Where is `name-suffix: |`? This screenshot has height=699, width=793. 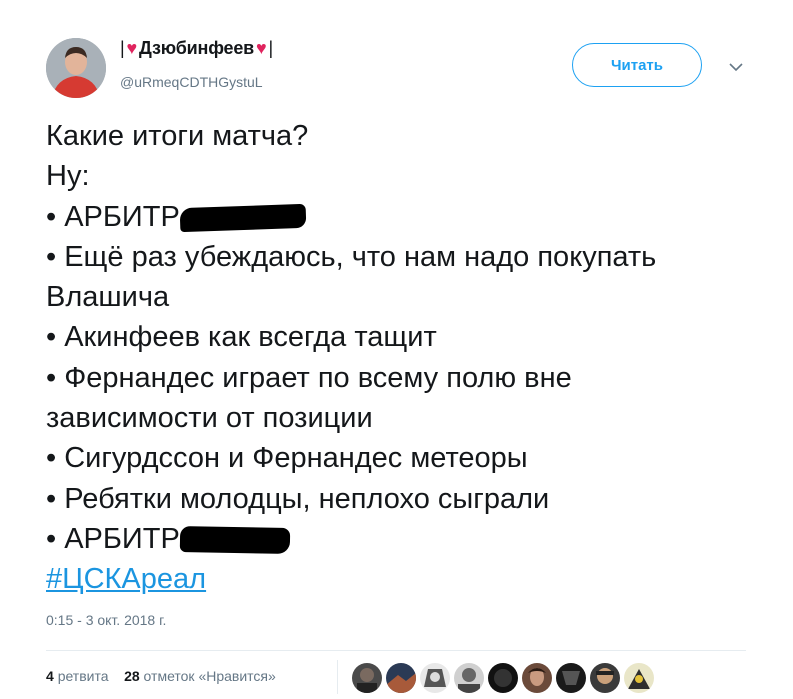 name-suffix: | is located at coordinates (271, 48).